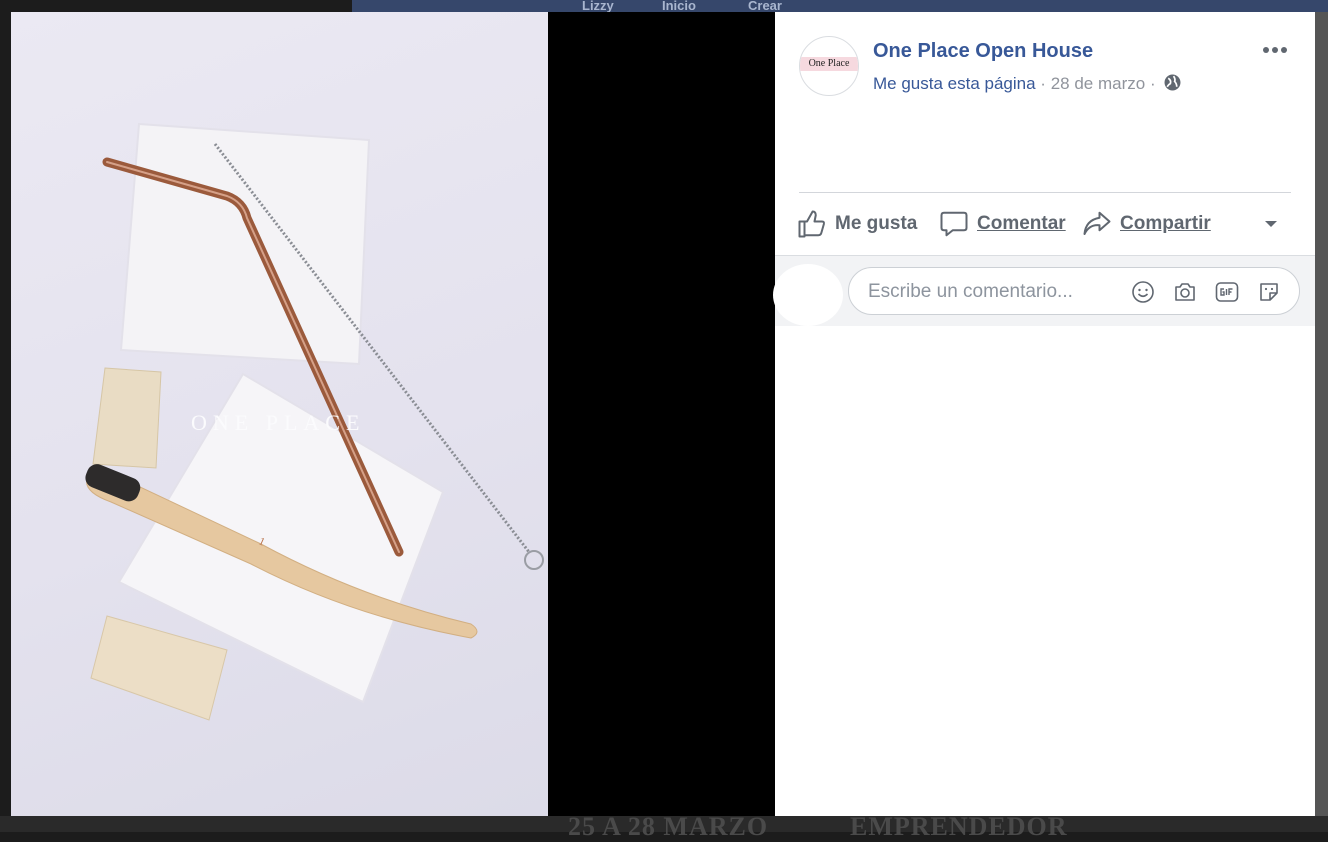 The height and width of the screenshot is (842, 1328). I want to click on like-page-link: Me gusta esta página, so click(954, 83).